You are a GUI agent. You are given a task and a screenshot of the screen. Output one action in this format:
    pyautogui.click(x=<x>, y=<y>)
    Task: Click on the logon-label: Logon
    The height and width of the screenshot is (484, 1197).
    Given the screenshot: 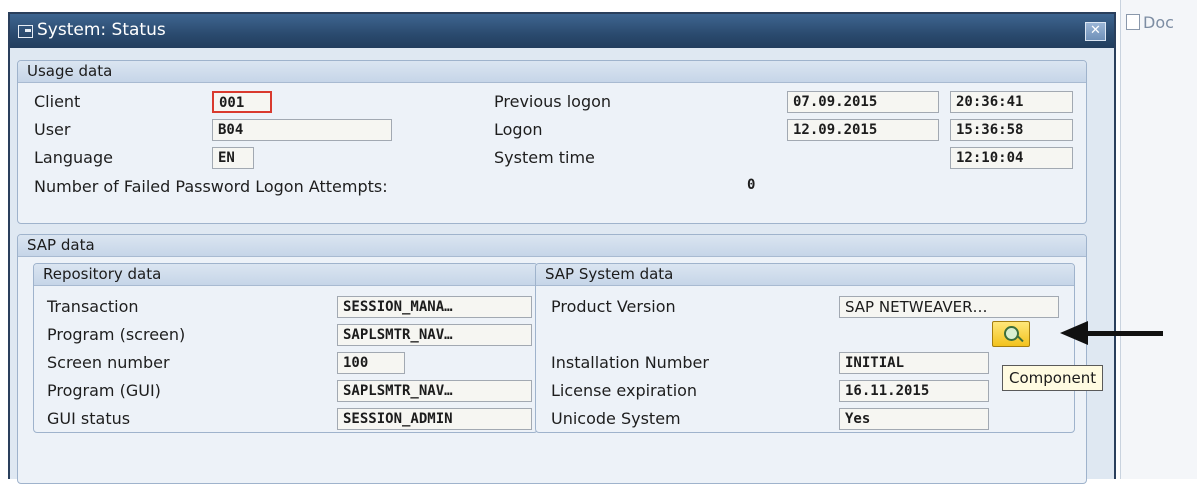 What is the action you would take?
    pyautogui.click(x=518, y=129)
    